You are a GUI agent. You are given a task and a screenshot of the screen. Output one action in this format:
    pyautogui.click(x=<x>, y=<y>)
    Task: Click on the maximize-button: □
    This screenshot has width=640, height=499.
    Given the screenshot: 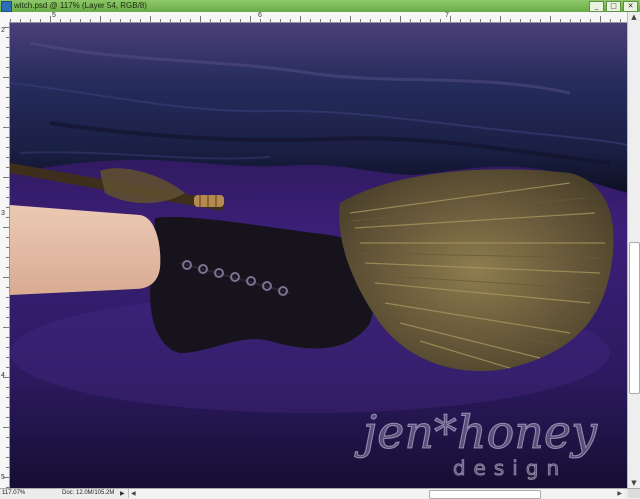 What is the action you would take?
    pyautogui.click(x=613, y=6)
    